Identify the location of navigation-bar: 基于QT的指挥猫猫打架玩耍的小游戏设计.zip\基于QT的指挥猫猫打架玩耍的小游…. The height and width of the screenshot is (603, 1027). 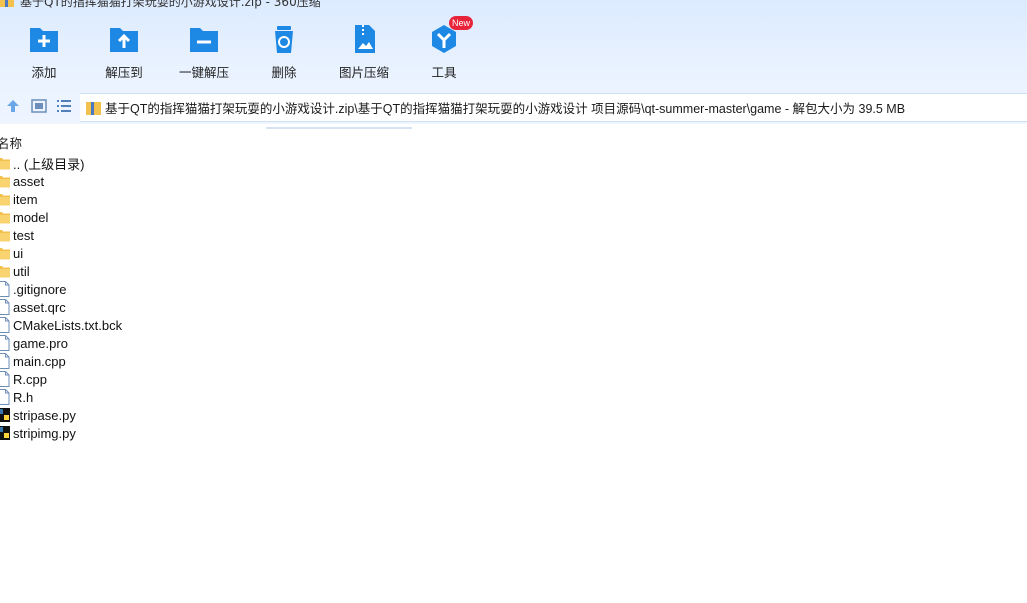
(513, 107).